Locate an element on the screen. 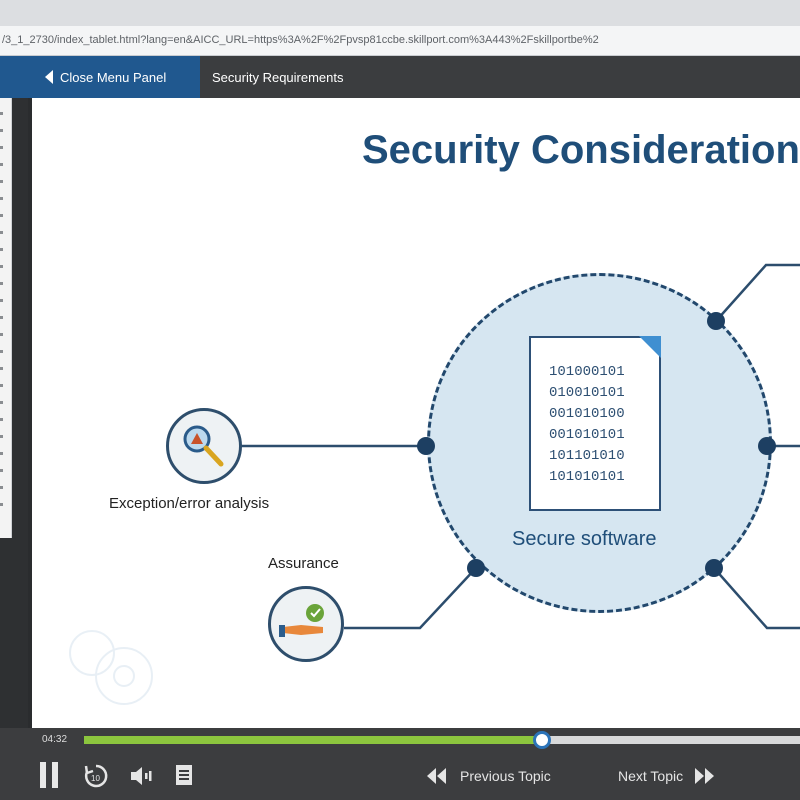  volume-button is located at coordinates (141, 776).